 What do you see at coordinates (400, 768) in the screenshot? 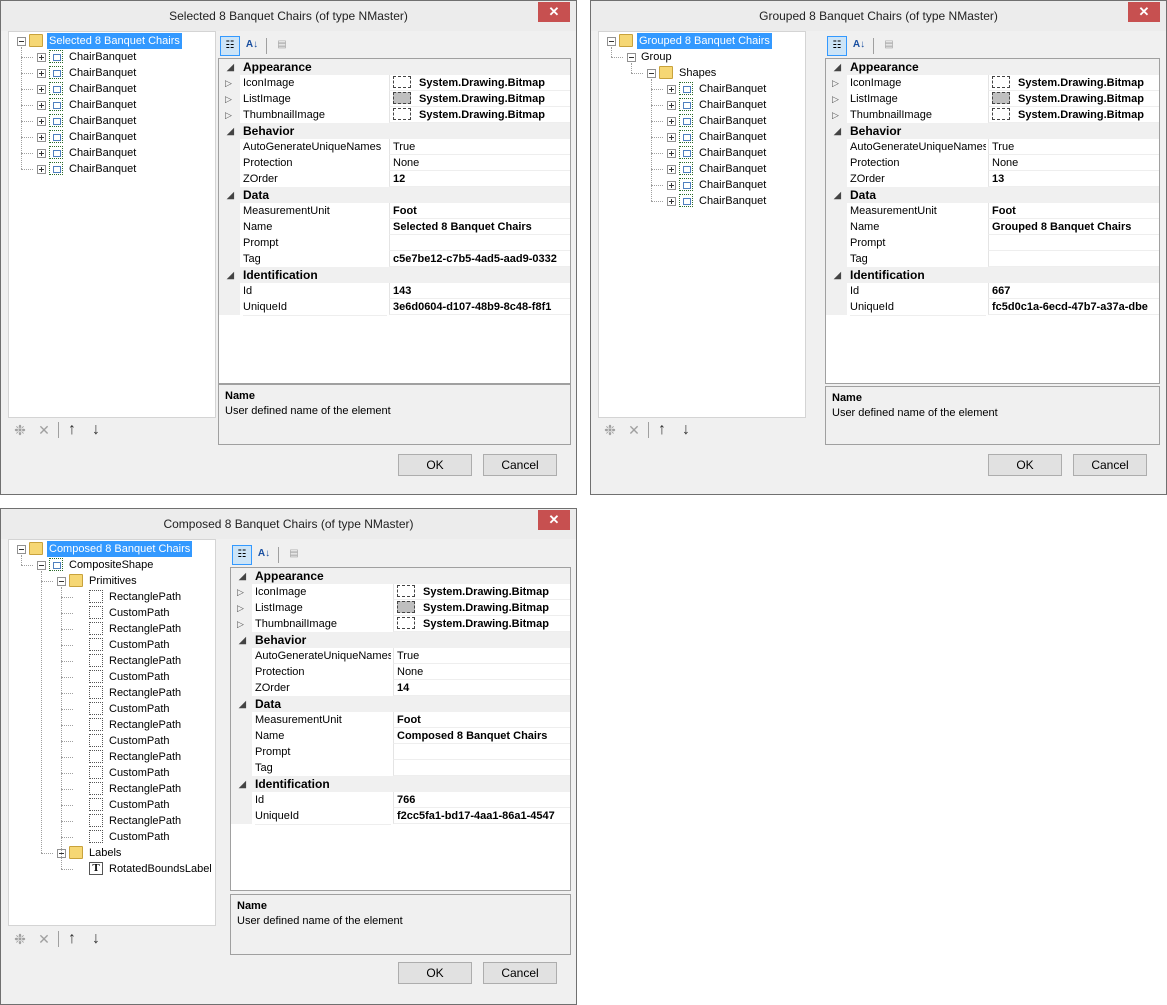
I see `property-row: Tag` at bounding box center [400, 768].